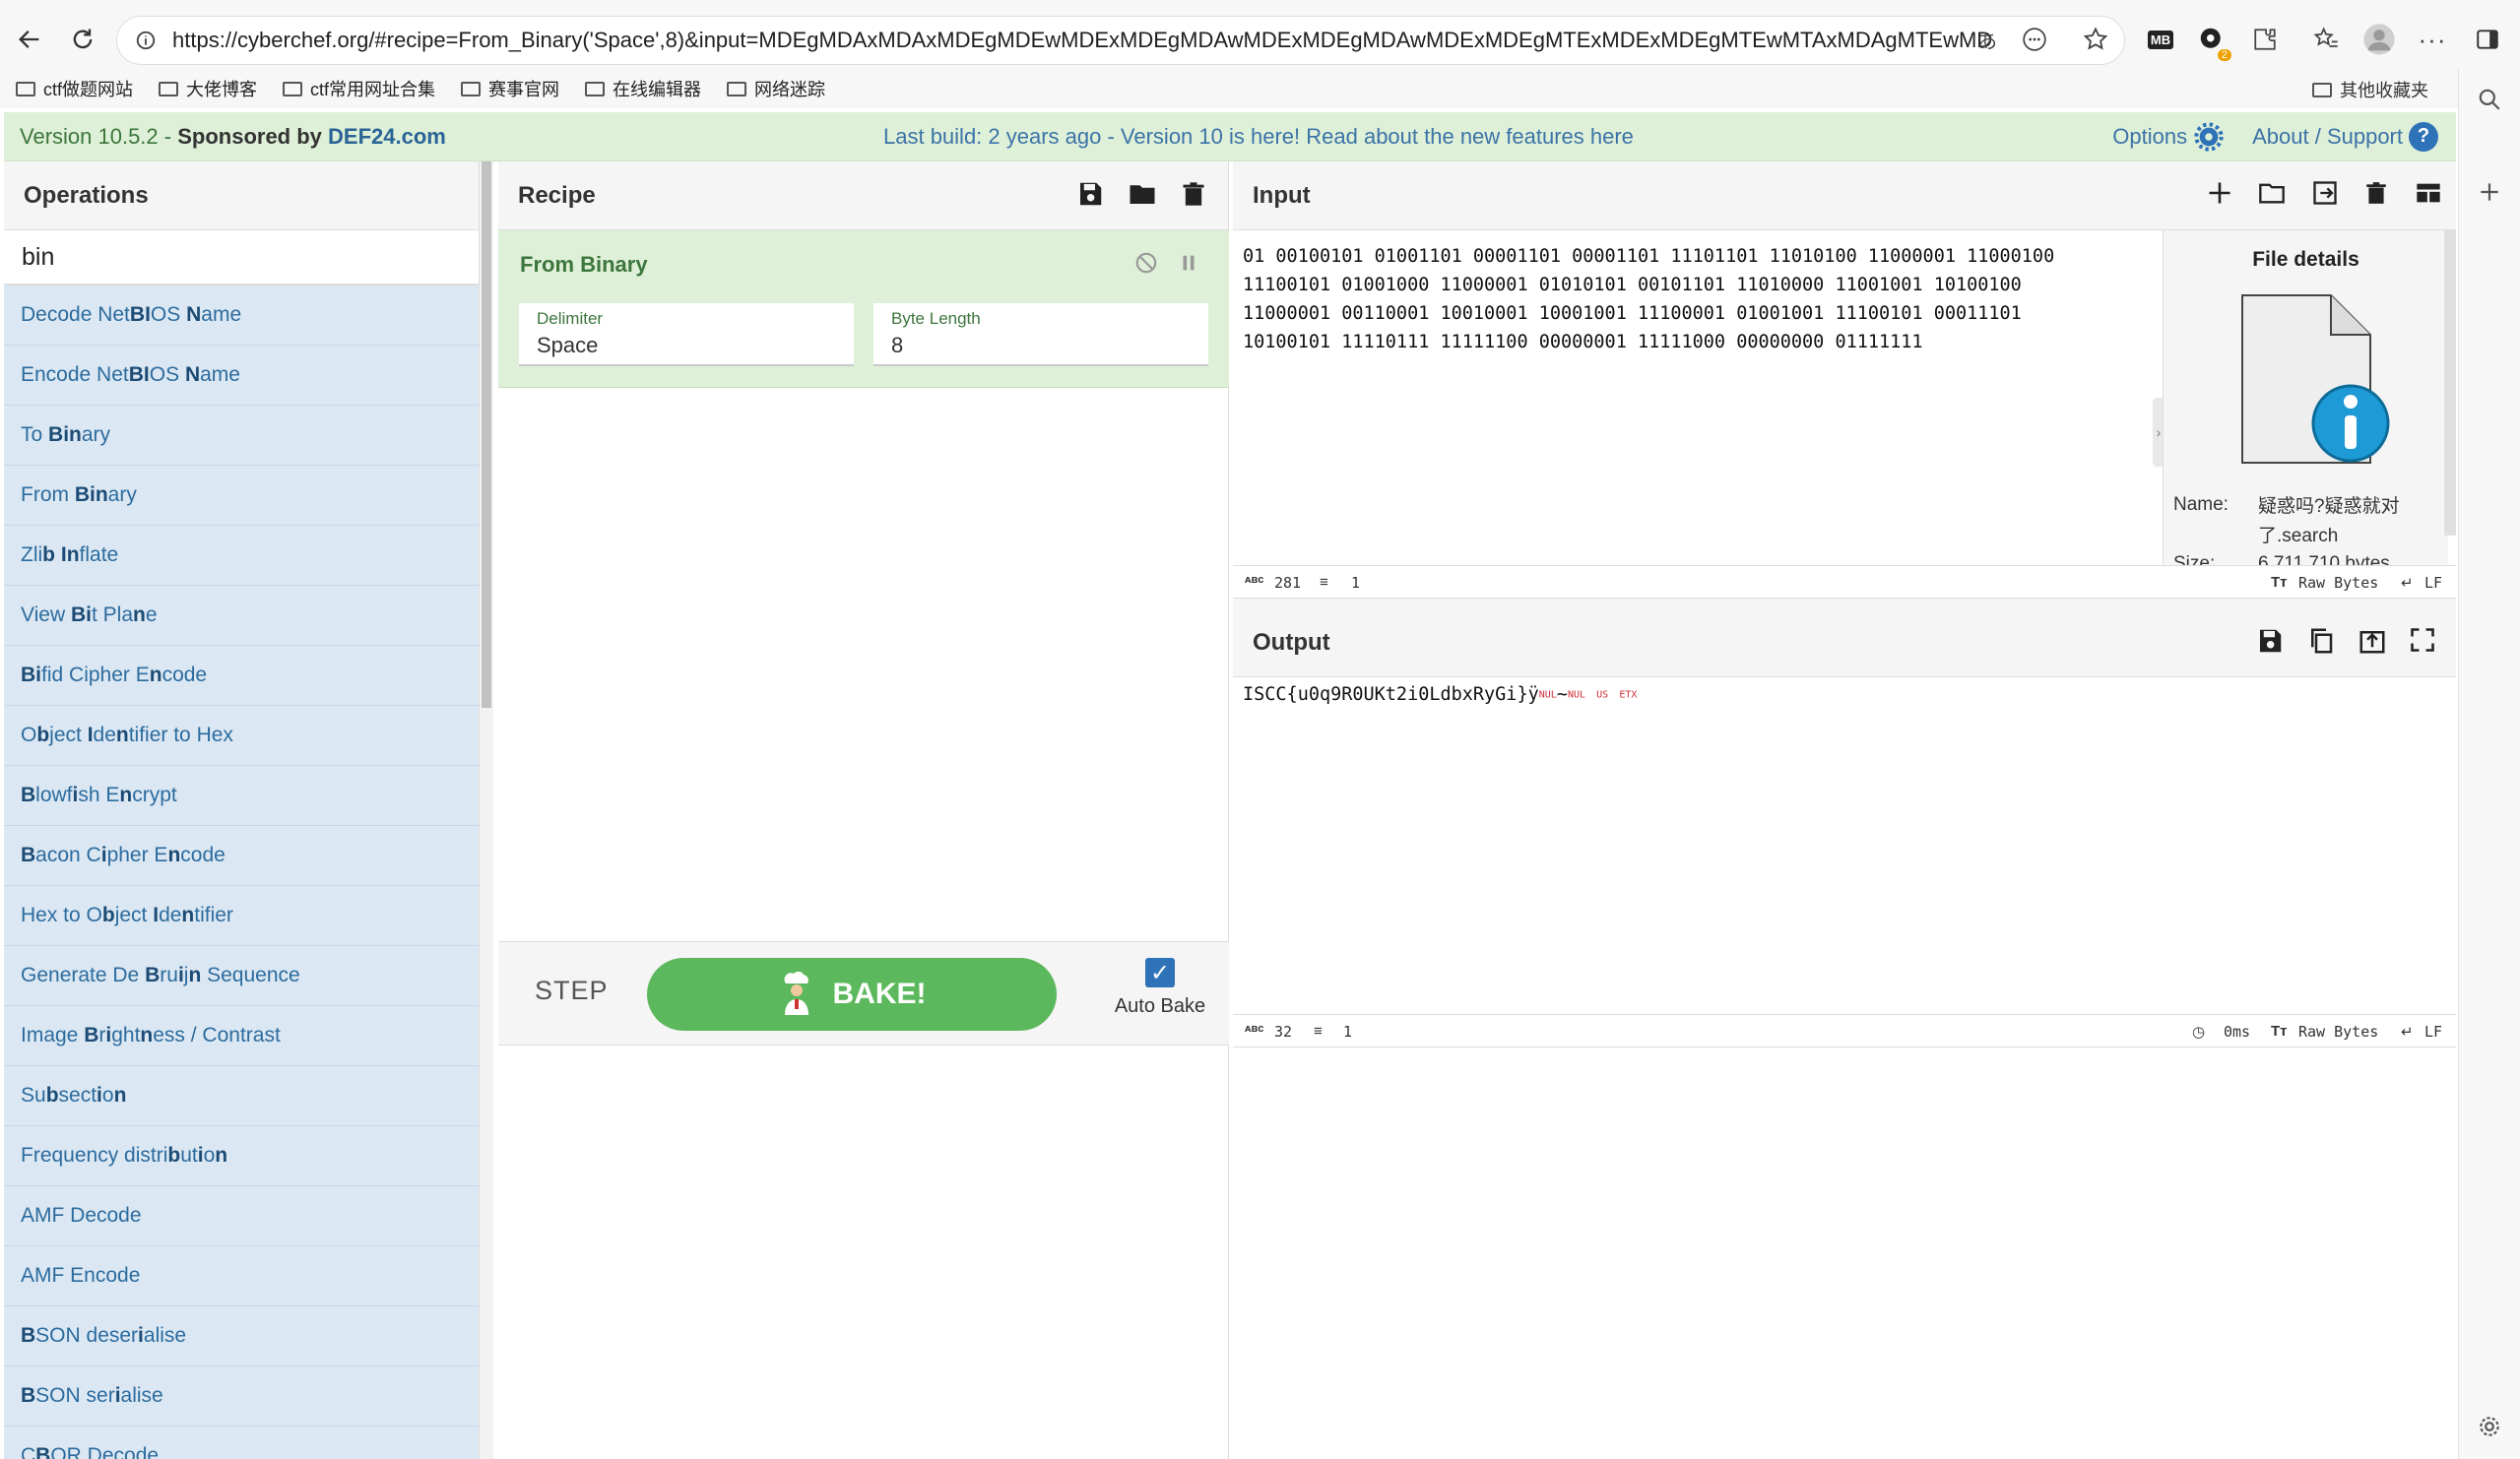 The height and width of the screenshot is (1459, 2520). I want to click on favorites-list-icon, so click(2326, 39).